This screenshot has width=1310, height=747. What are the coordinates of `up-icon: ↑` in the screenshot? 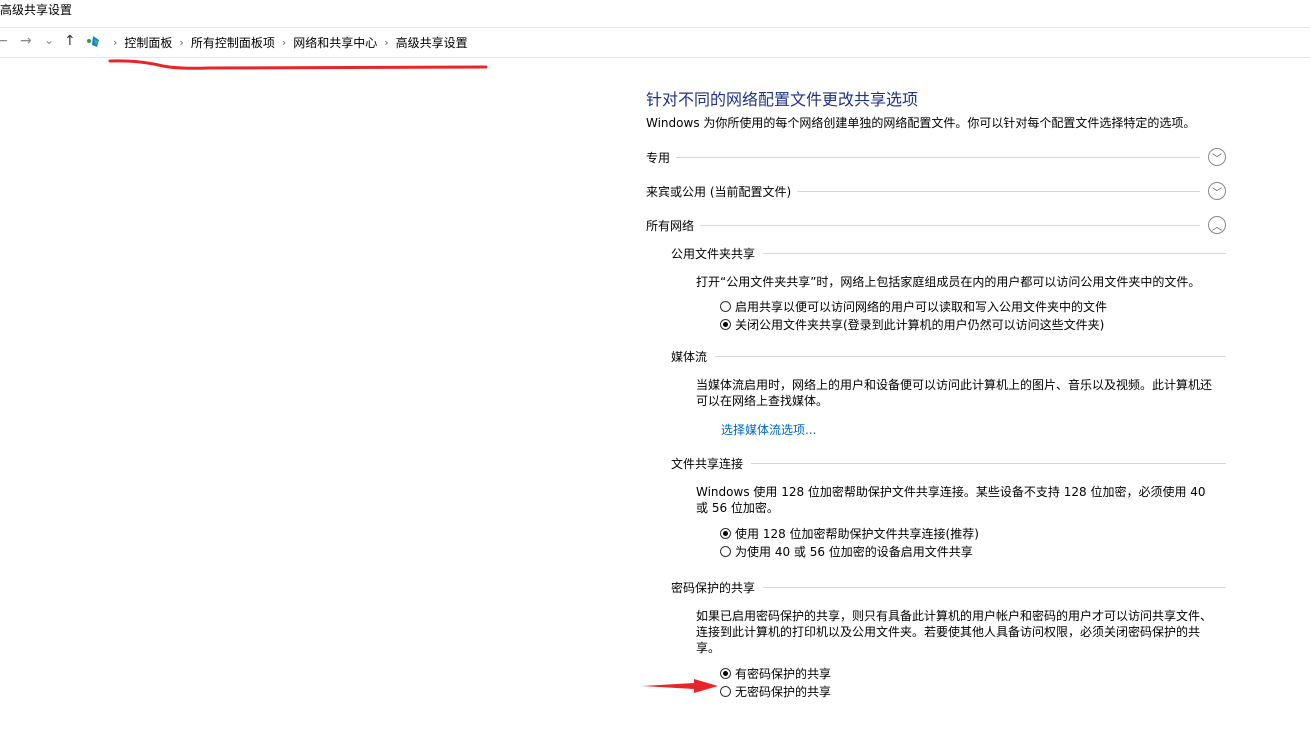 It's located at (70, 41).